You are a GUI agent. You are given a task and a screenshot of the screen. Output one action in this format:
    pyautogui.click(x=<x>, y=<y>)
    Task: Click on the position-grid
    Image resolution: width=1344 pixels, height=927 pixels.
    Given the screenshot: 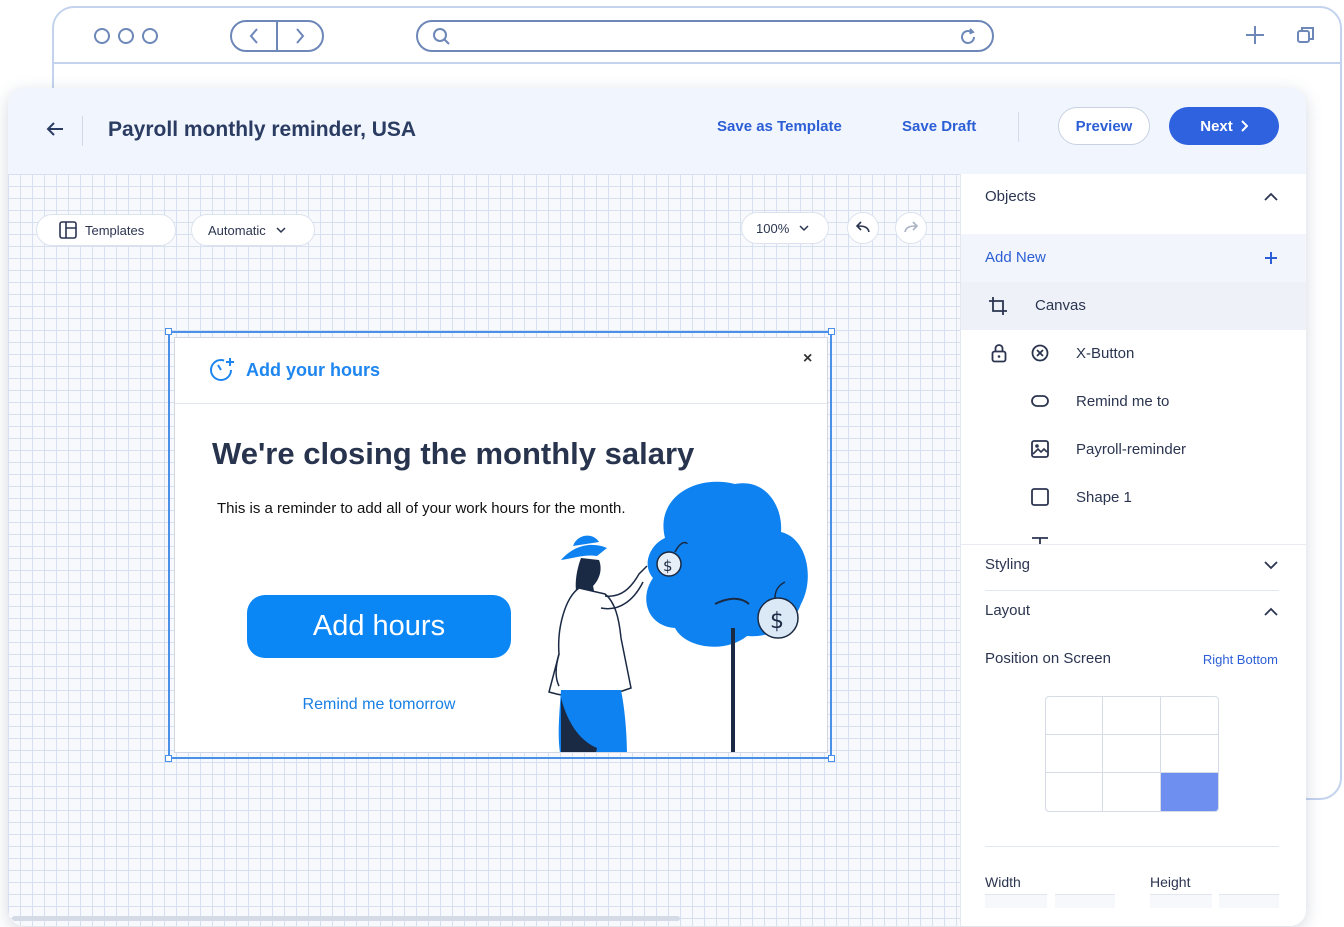 What is the action you would take?
    pyautogui.click(x=1132, y=754)
    